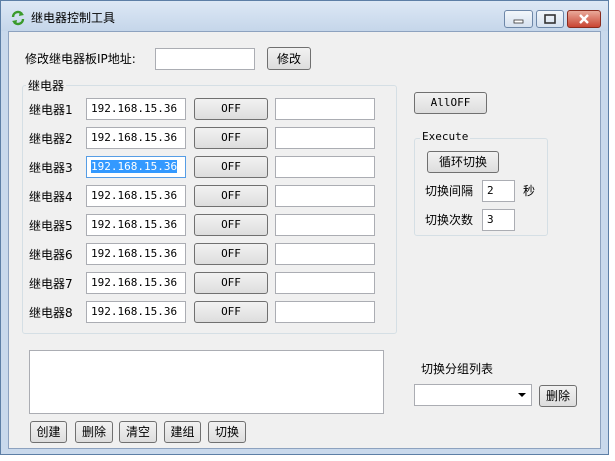  I want to click on relay-ip-selected-text: 192.168.15.36, so click(134, 166).